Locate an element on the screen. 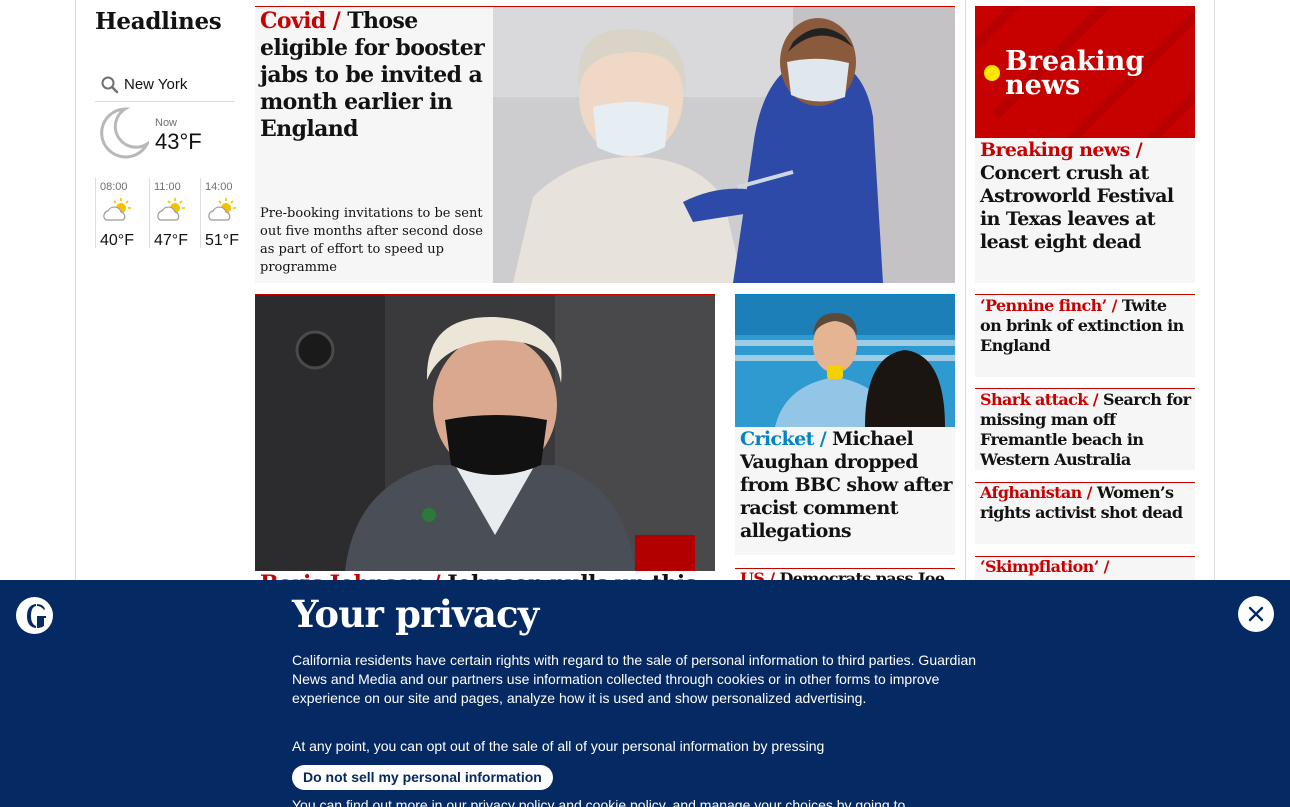  close-button is located at coordinates (1256, 614).